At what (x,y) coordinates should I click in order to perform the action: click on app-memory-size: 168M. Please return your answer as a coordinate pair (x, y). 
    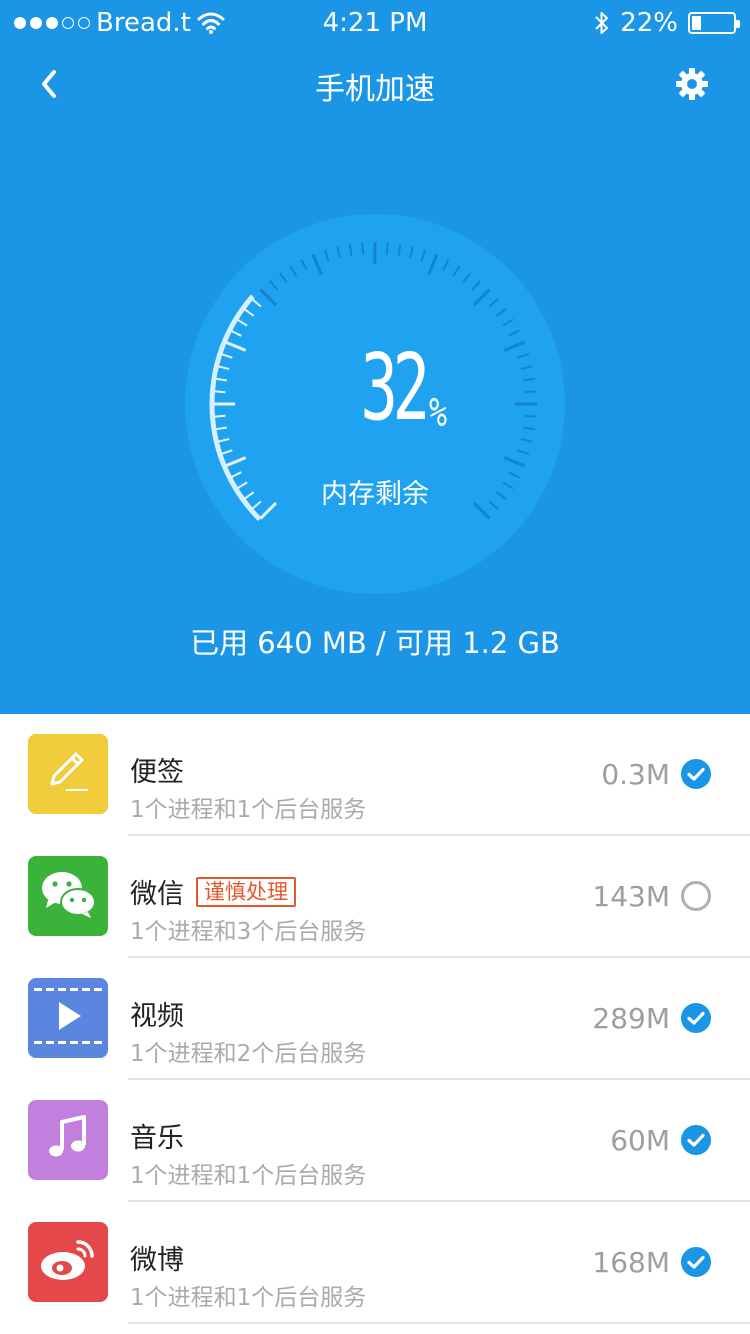
    Looking at the image, I should click on (631, 1262).